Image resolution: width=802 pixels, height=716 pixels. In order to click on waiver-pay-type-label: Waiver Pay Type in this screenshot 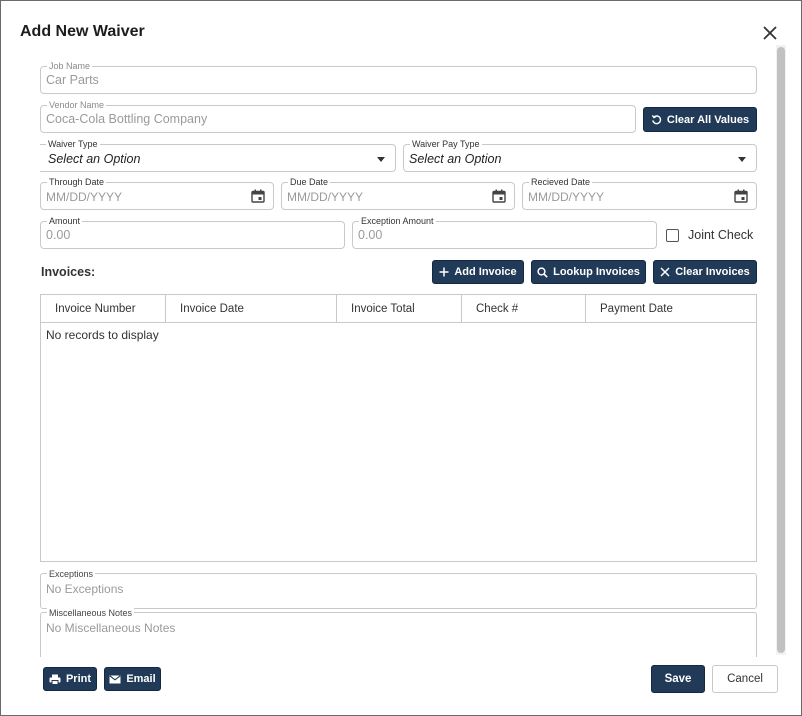, I will do `click(446, 144)`.